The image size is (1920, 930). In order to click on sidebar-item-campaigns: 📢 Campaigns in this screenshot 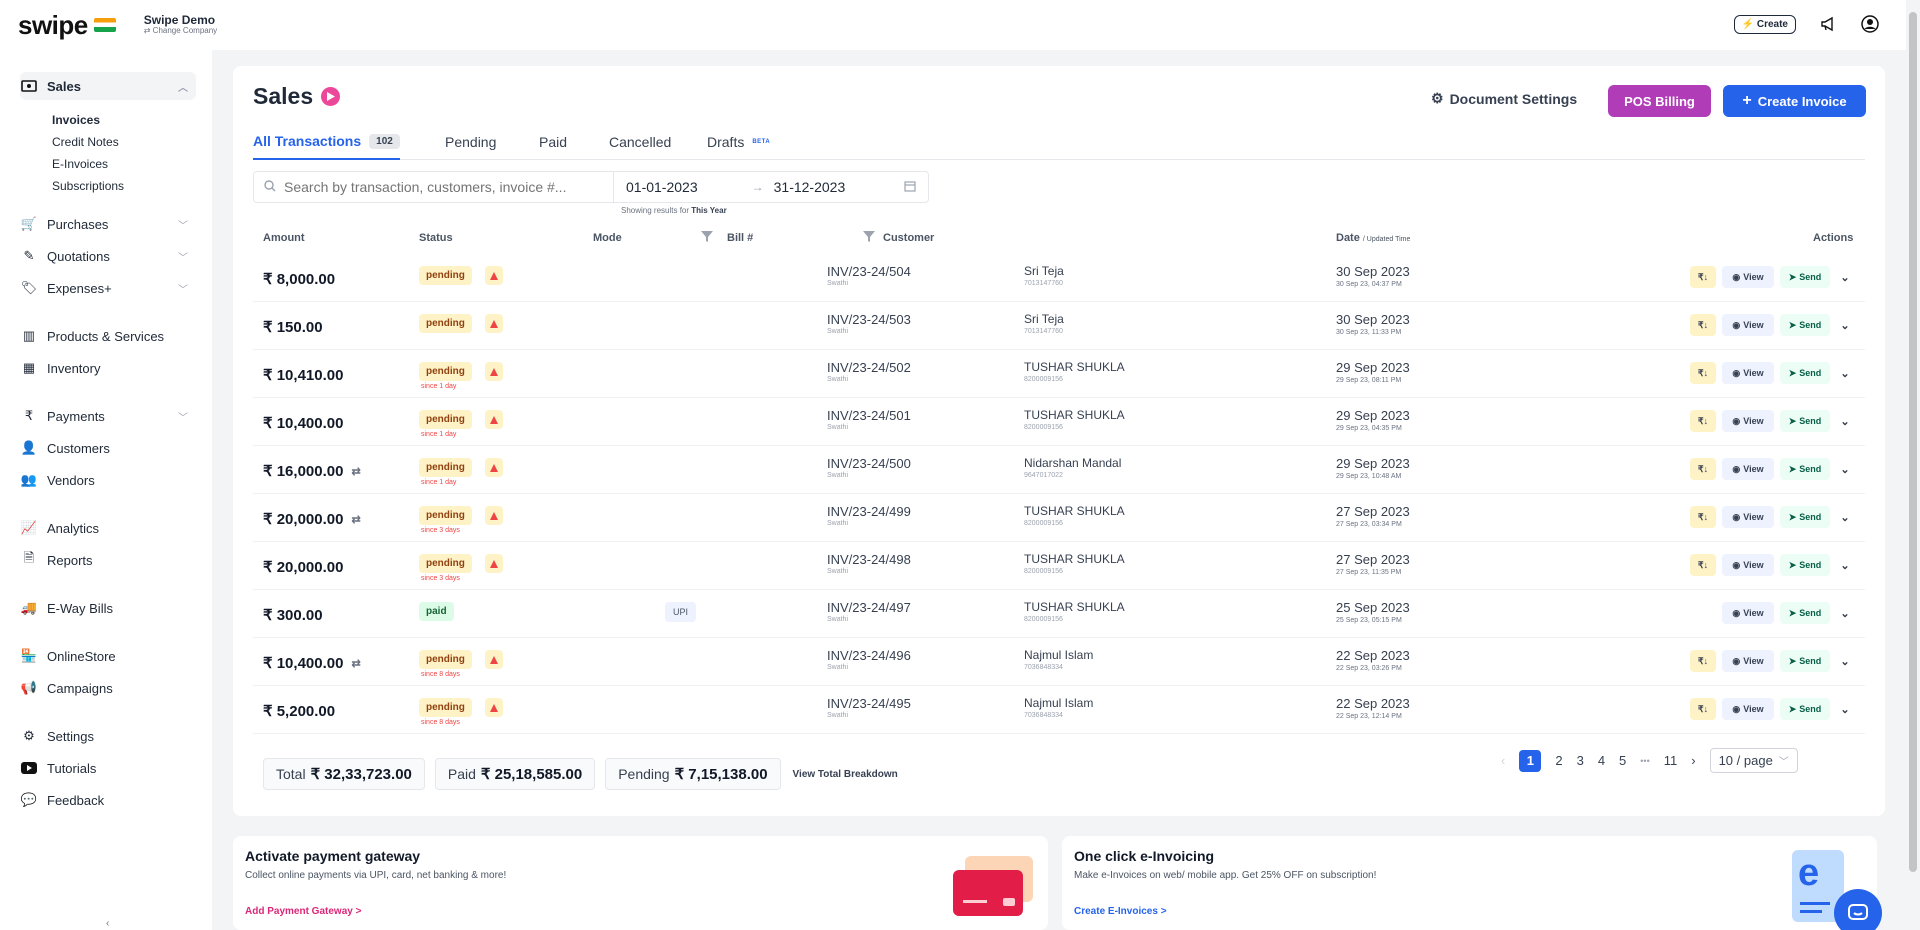, I will do `click(108, 688)`.